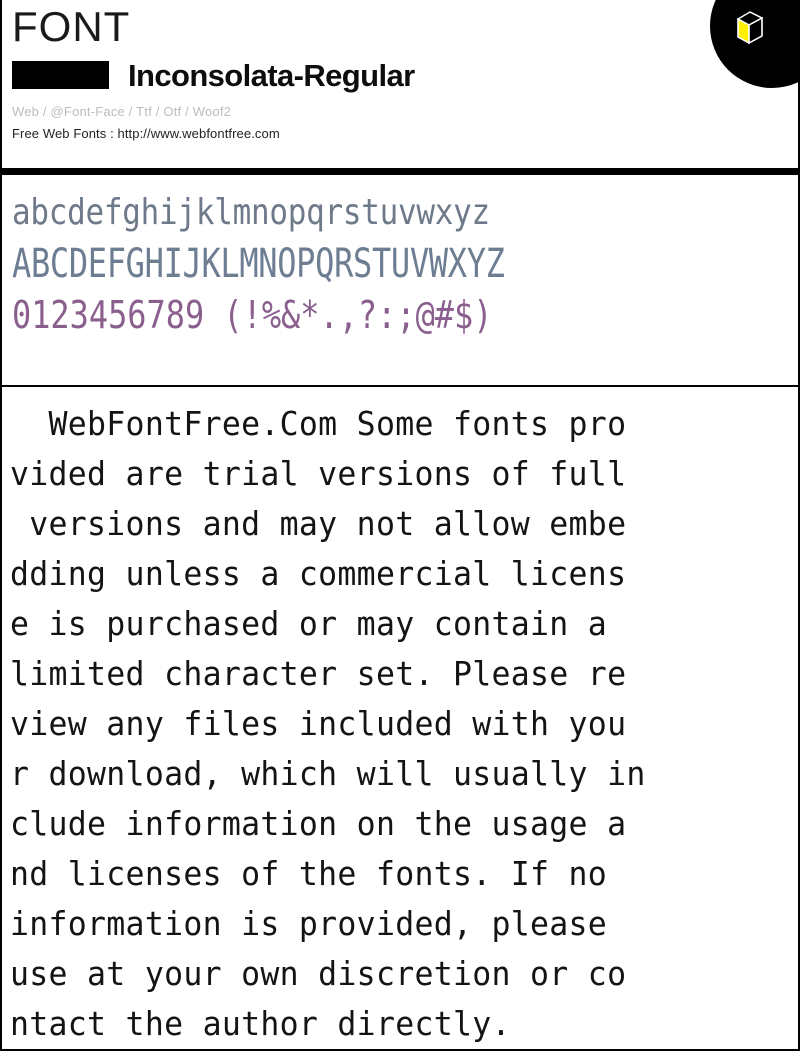 Image resolution: width=800 pixels, height=1051 pixels. I want to click on sample-text-line: ntact the author directly., so click(260, 1023).